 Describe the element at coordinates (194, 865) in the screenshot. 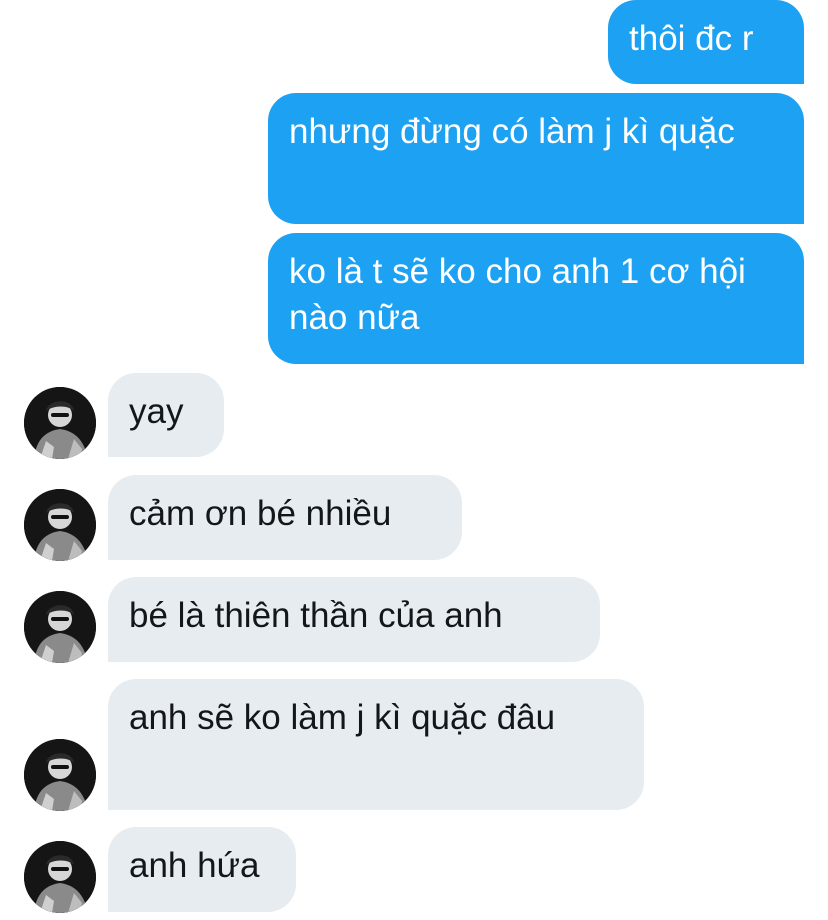

I see `message-text: anh hứa` at that location.